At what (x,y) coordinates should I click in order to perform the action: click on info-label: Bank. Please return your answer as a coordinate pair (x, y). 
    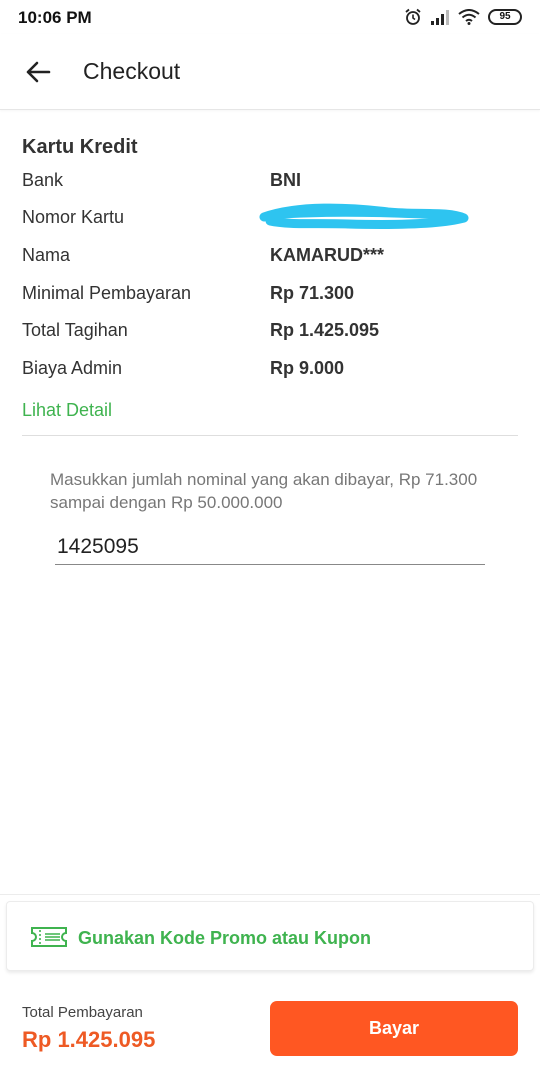
    Looking at the image, I should click on (43, 180).